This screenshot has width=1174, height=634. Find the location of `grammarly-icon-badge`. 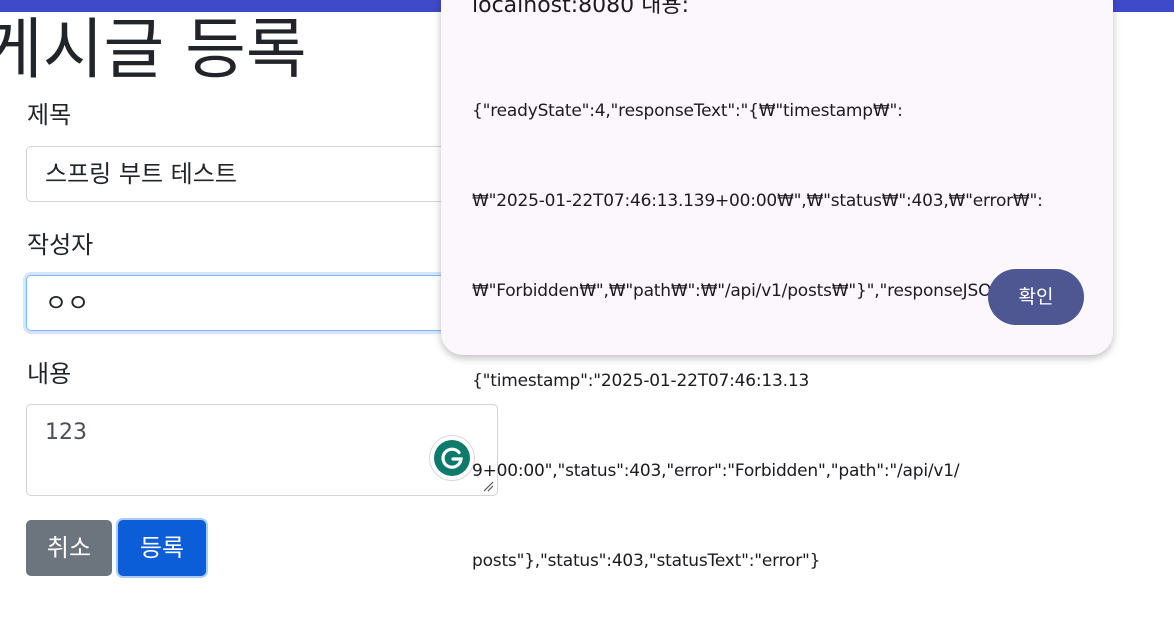

grammarly-icon-badge is located at coordinates (452, 458).